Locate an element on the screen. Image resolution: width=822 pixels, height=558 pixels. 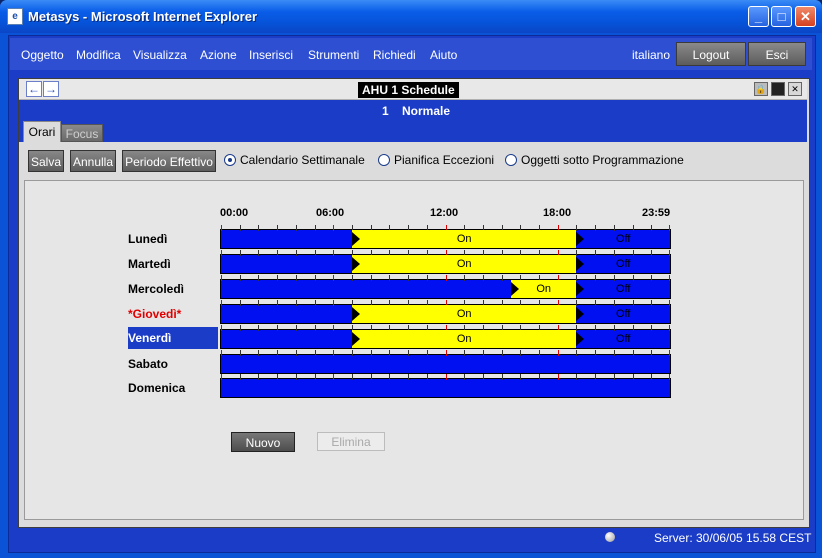
day-label: Martedì is located at coordinates (149, 264).